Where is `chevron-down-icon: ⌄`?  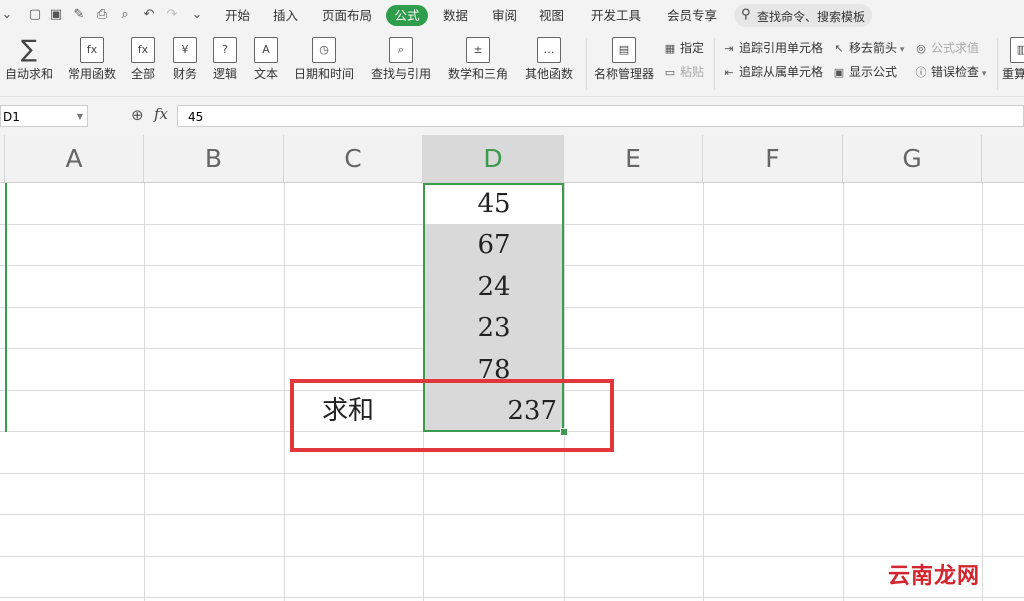
chevron-down-icon: ⌄ is located at coordinates (7, 15).